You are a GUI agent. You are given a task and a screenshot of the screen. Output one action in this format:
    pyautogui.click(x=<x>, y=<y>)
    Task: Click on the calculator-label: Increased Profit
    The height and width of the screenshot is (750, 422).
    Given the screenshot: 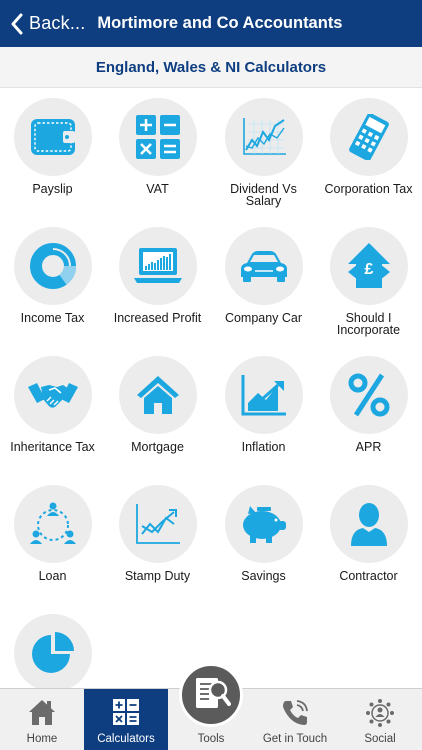 What is the action you would take?
    pyautogui.click(x=157, y=318)
    